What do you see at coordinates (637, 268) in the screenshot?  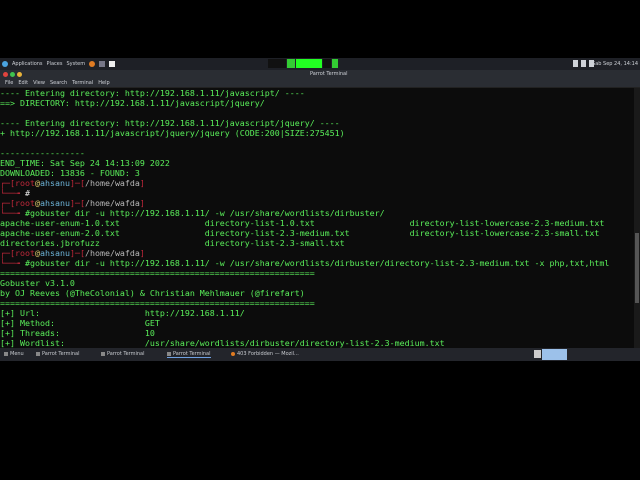 I see `scrollbar-thumb` at bounding box center [637, 268].